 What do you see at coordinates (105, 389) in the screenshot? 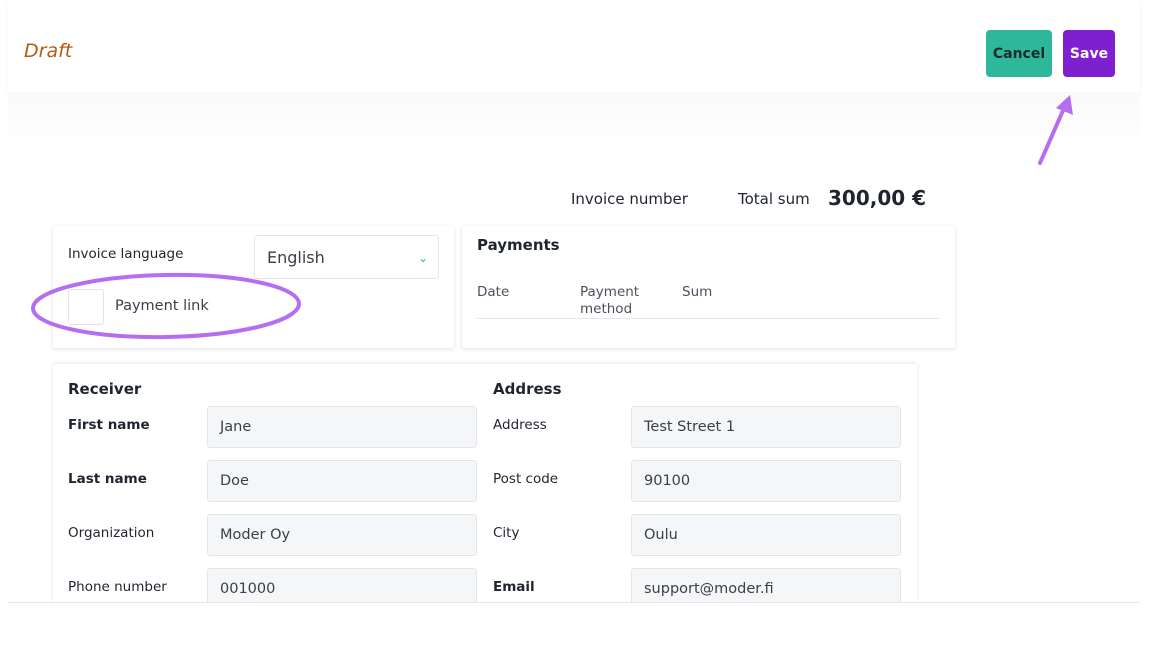
I see `receiver-title: Receiver` at bounding box center [105, 389].